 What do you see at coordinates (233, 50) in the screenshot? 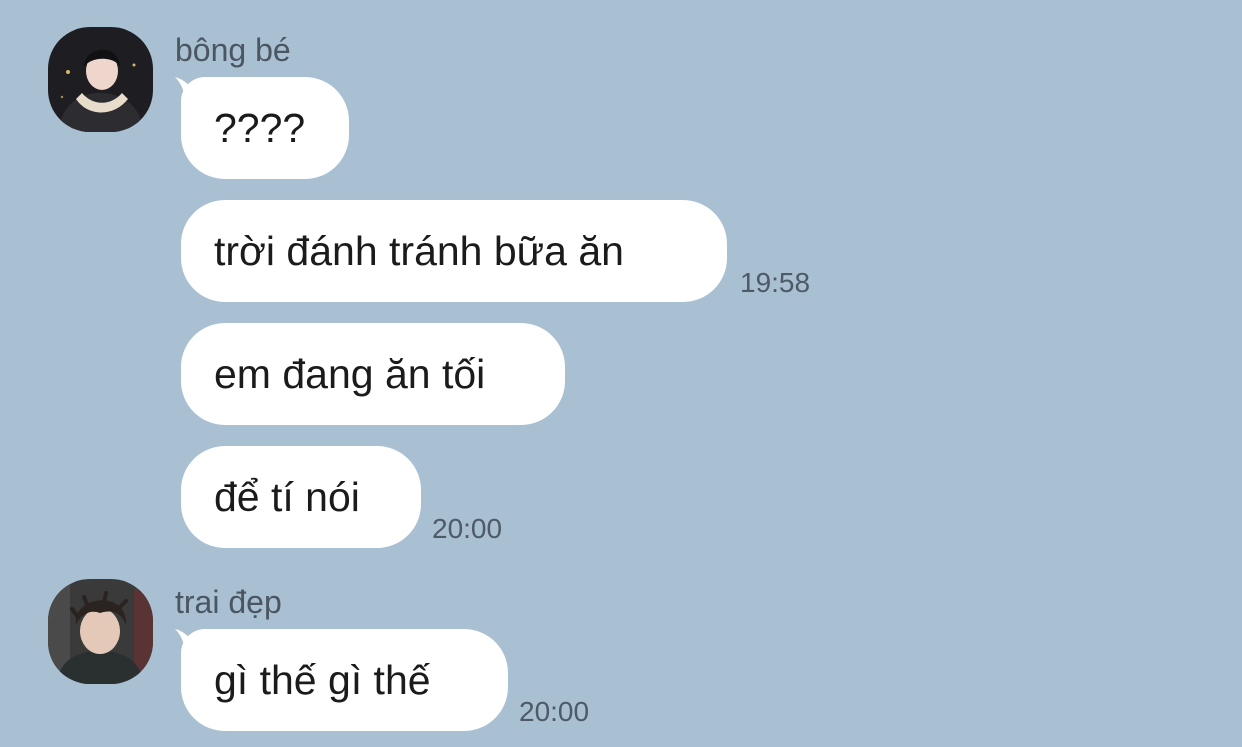
I see `sender-name: bông bé` at bounding box center [233, 50].